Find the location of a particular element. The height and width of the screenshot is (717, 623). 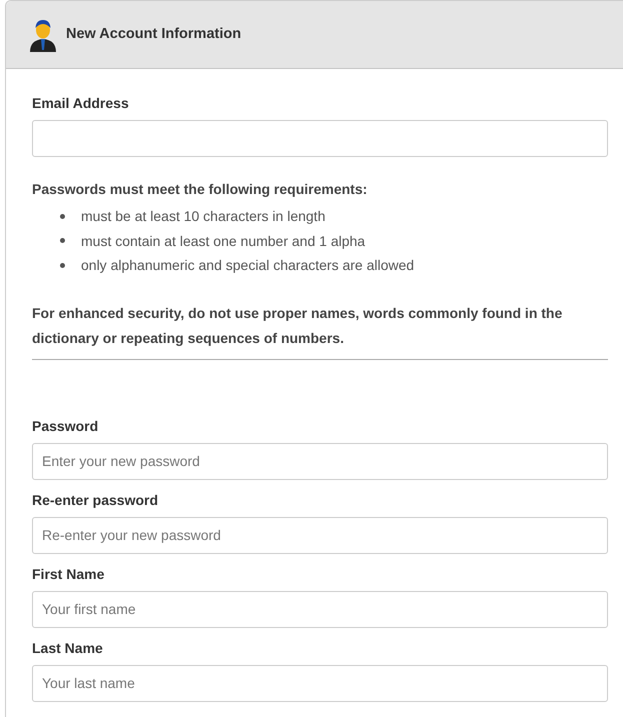

field-label: Last Name is located at coordinates (68, 648).